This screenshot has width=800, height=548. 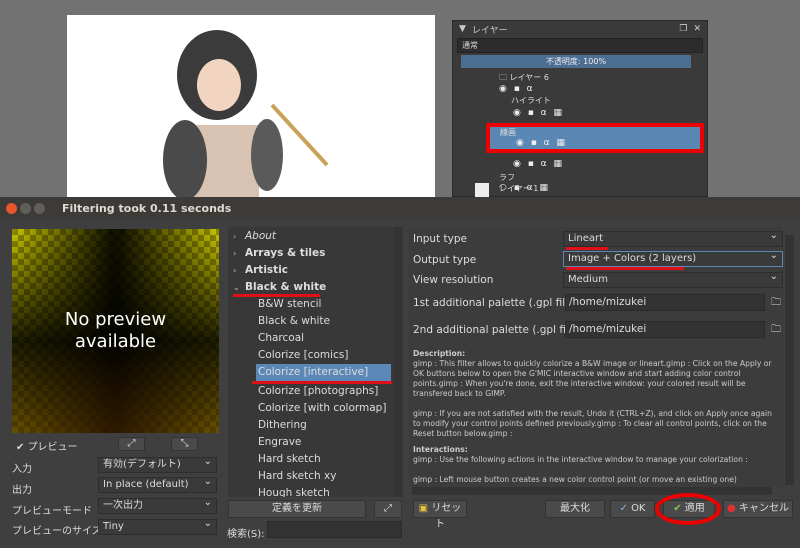 What do you see at coordinates (673, 238) in the screenshot?
I see `input-type-select: Lineart` at bounding box center [673, 238].